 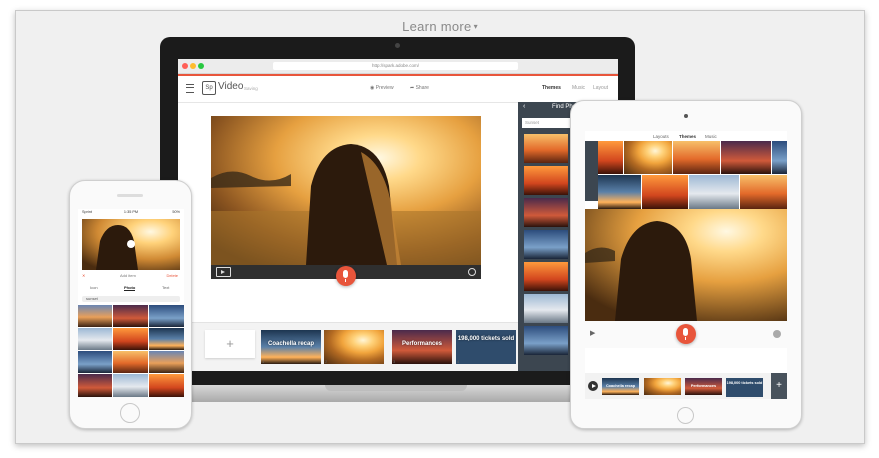 I want to click on photo-search-input: Sunset, so click(x=548, y=123).